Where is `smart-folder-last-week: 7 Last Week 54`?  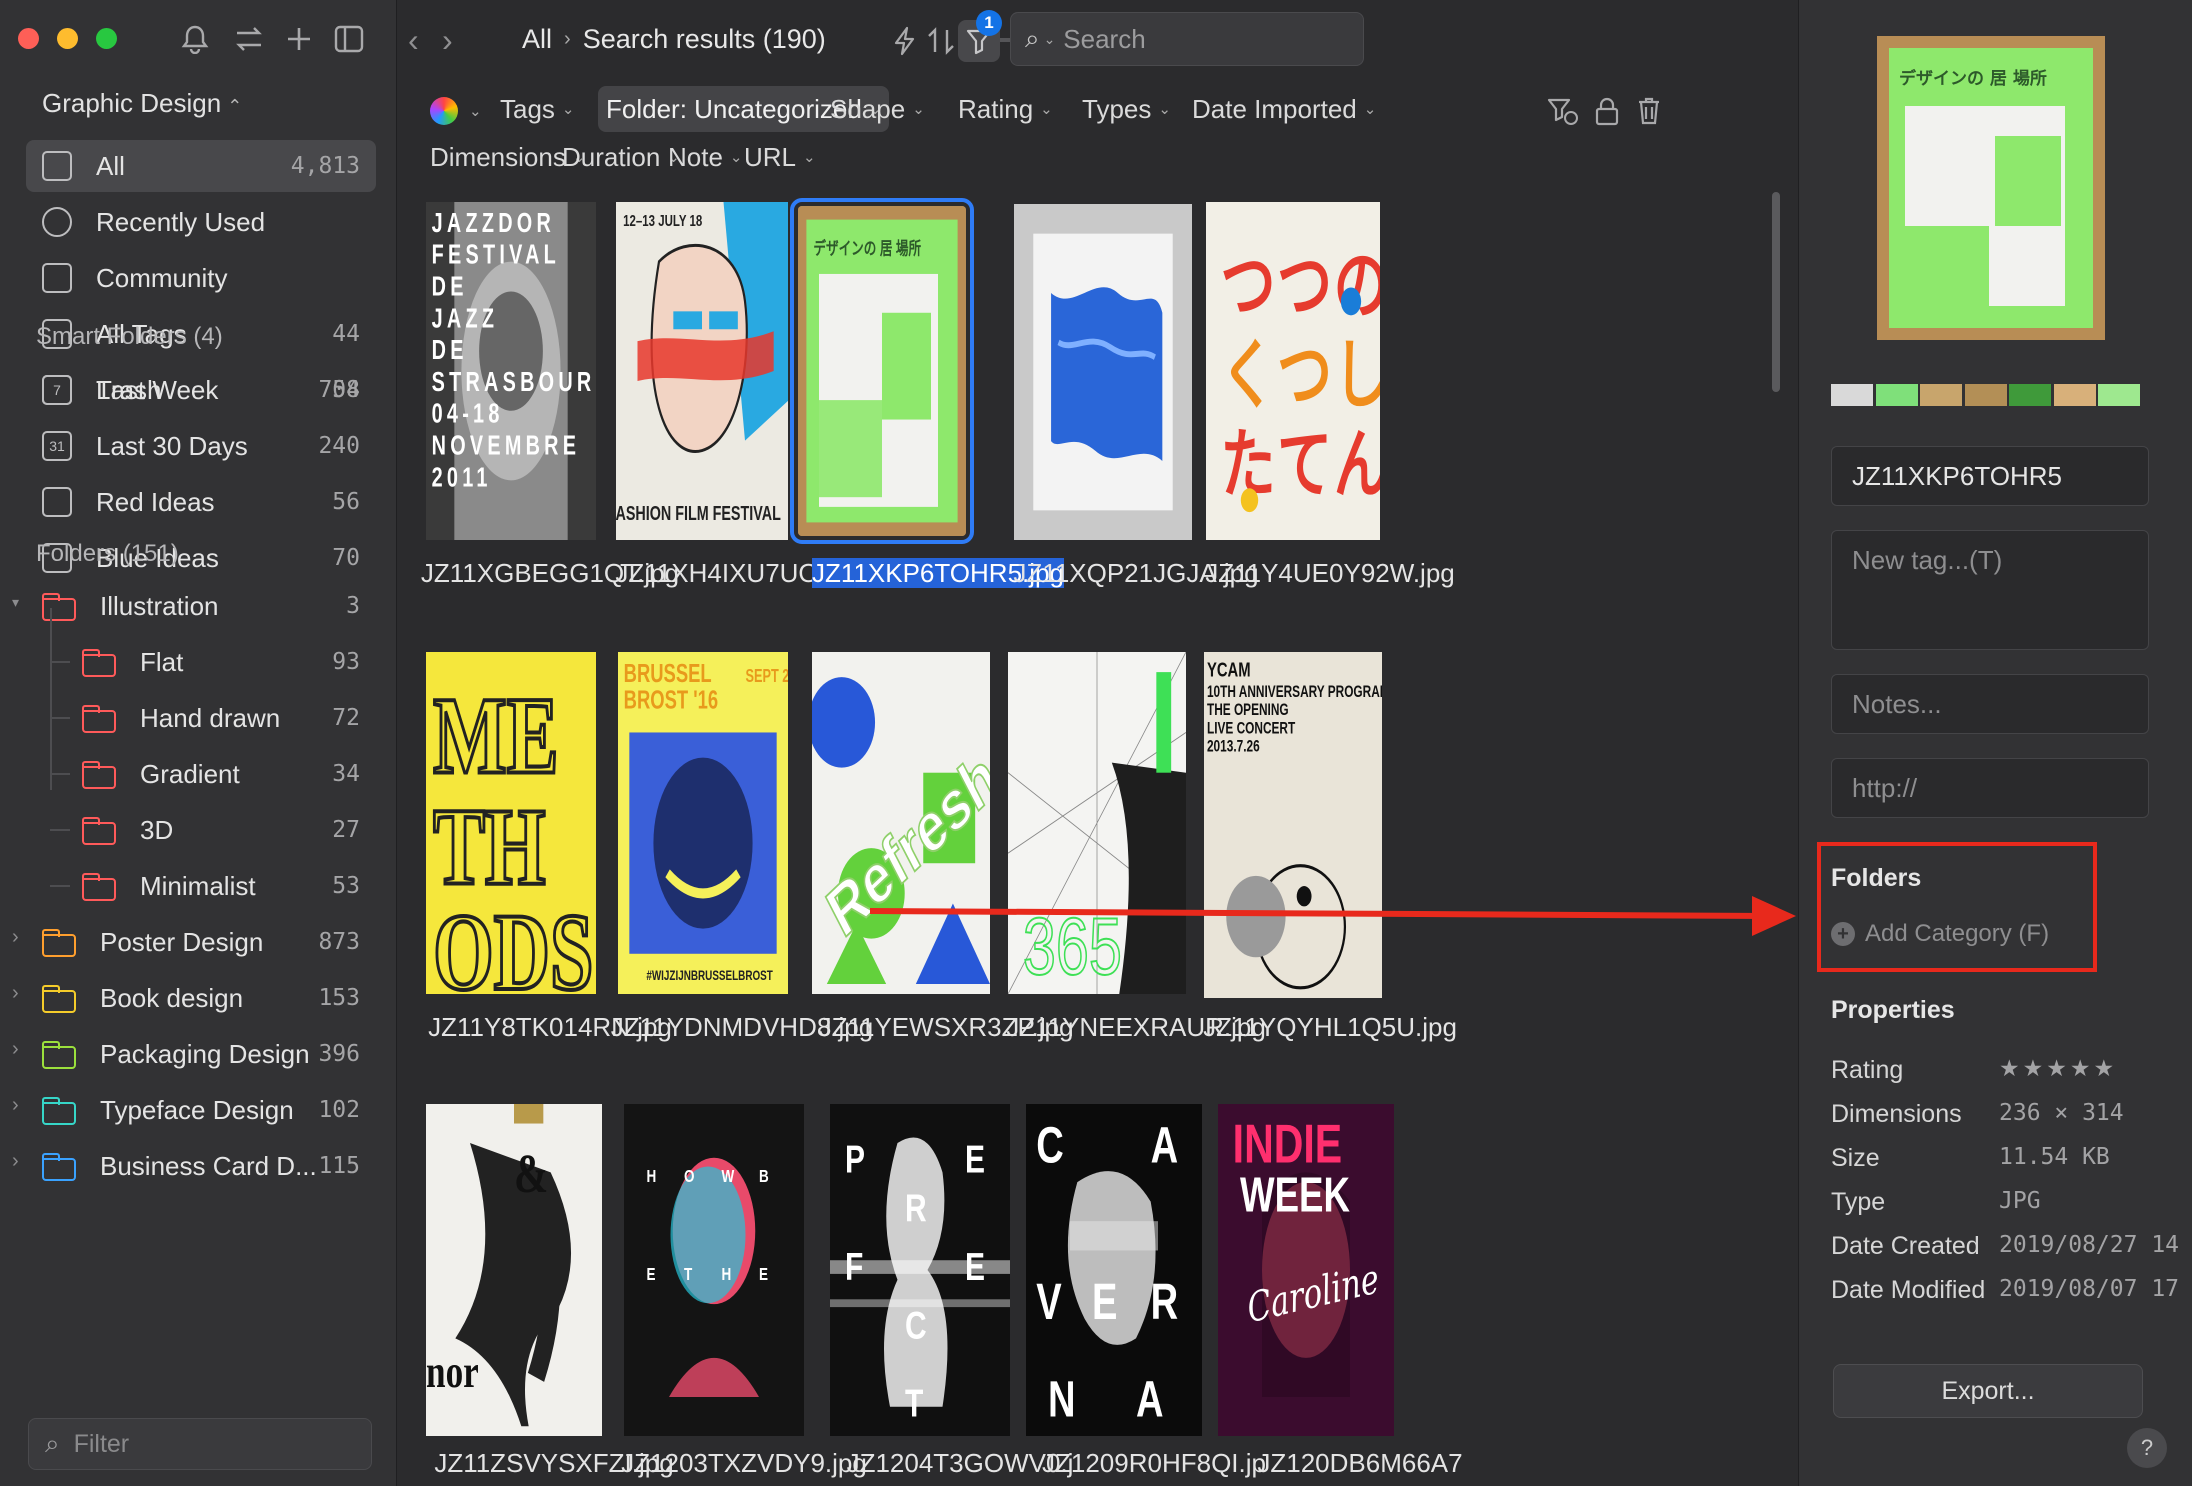
smart-folder-last-week: 7 Last Week 54 is located at coordinates (201, 390).